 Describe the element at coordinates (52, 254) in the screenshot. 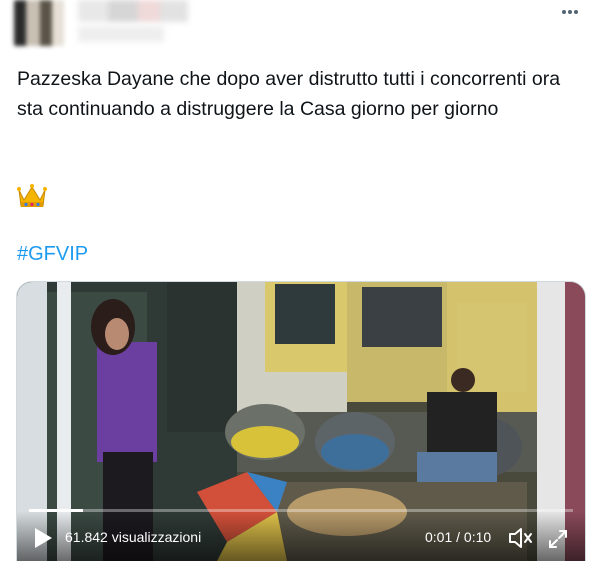

I see `hashtag-link: #GFVIP` at that location.